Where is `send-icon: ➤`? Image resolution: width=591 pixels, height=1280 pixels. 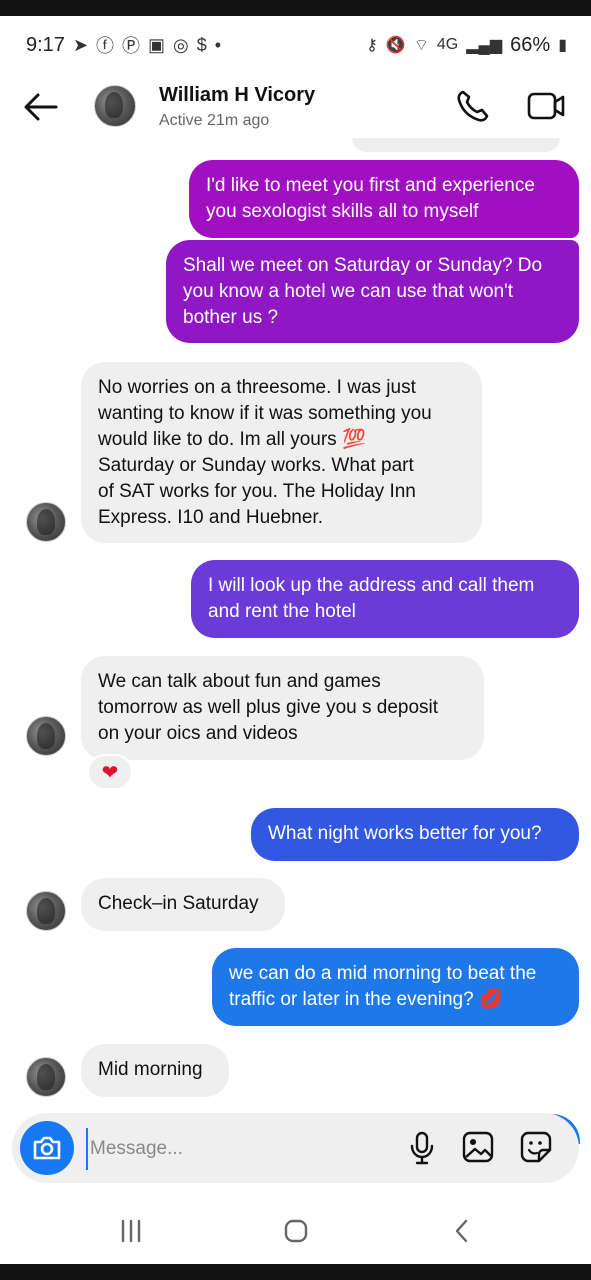
send-icon: ➤ is located at coordinates (80, 44).